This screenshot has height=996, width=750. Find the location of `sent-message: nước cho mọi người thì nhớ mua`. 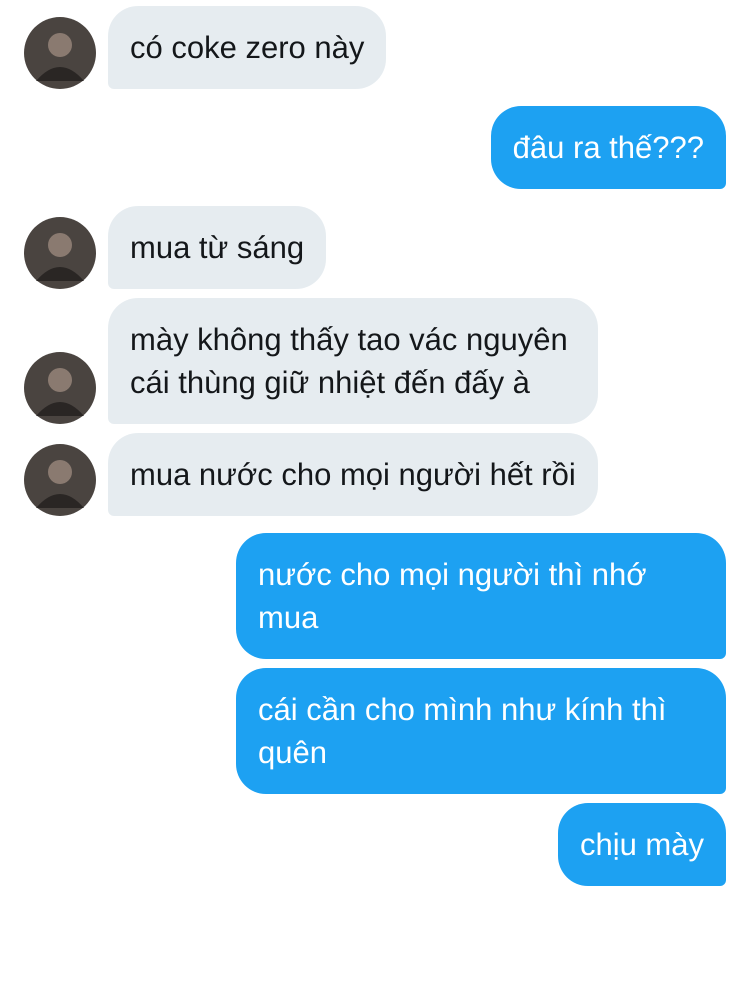

sent-message: nước cho mọi người thì nhớ mua is located at coordinates (481, 596).